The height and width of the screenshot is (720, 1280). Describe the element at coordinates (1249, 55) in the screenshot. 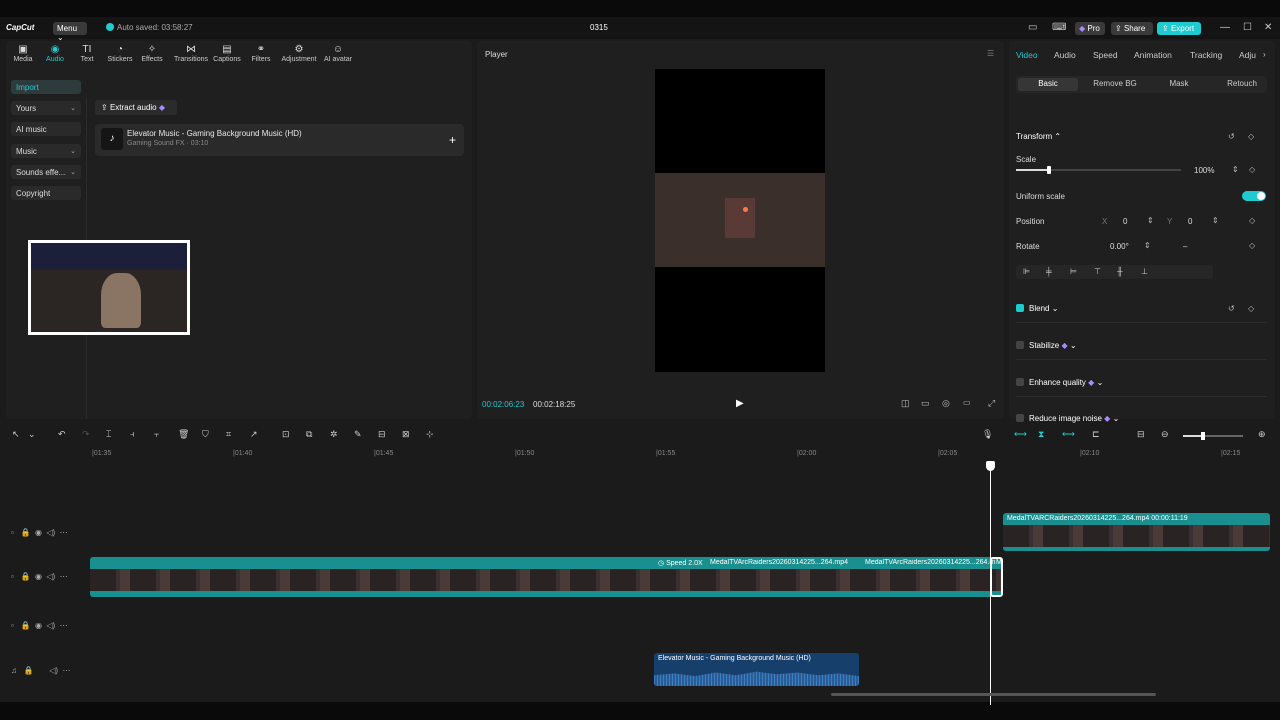

I see `tab-adjust: Adju` at that location.